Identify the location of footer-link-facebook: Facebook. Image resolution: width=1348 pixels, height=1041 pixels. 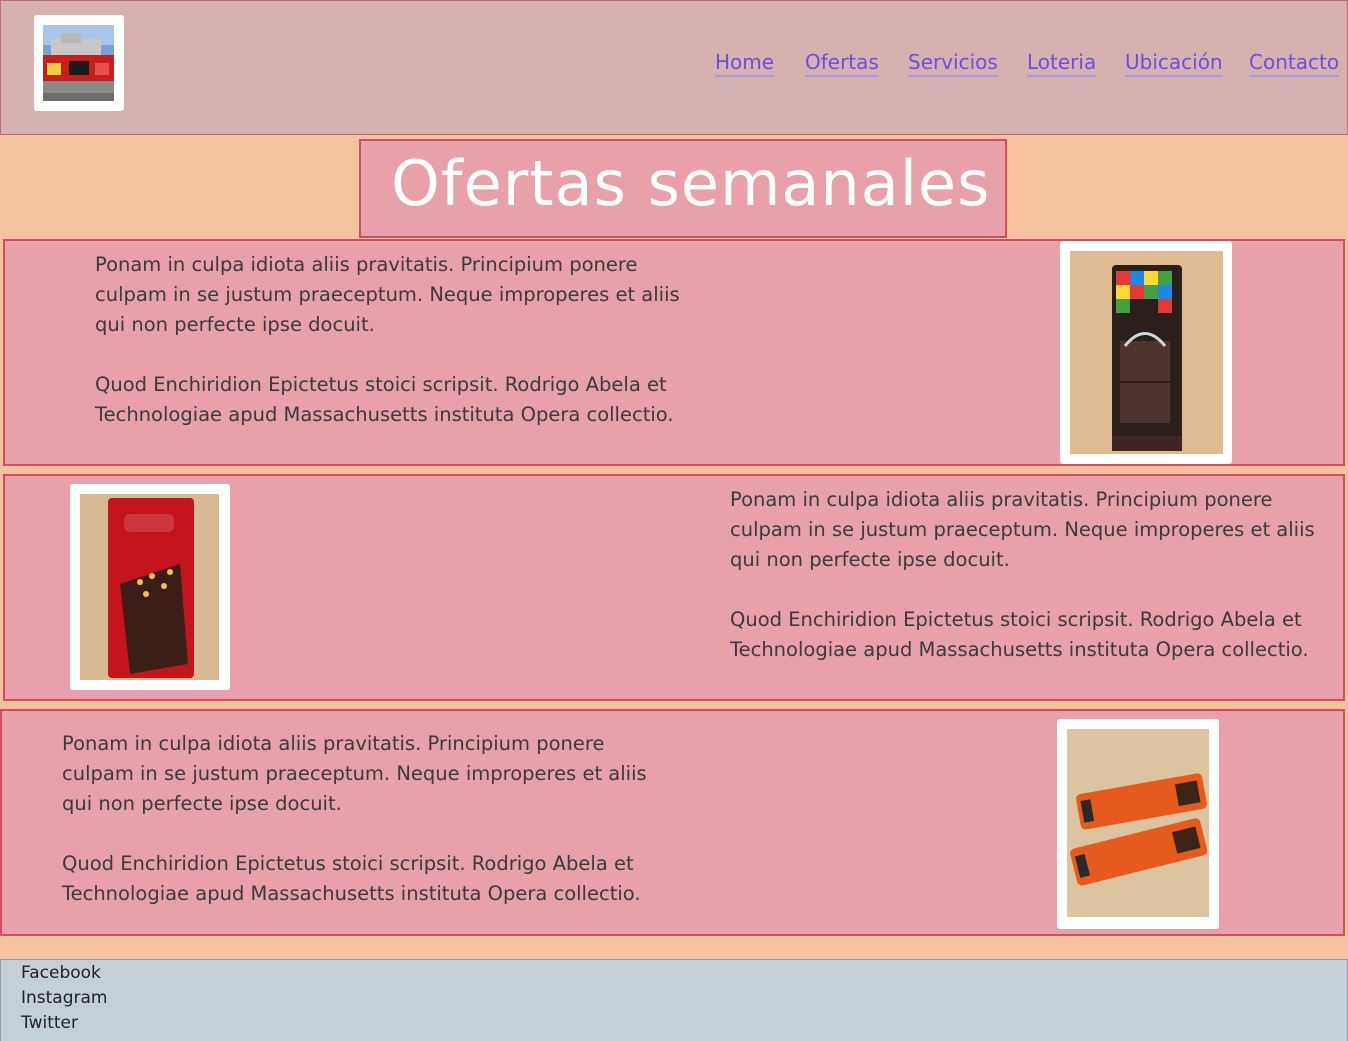
(61, 973).